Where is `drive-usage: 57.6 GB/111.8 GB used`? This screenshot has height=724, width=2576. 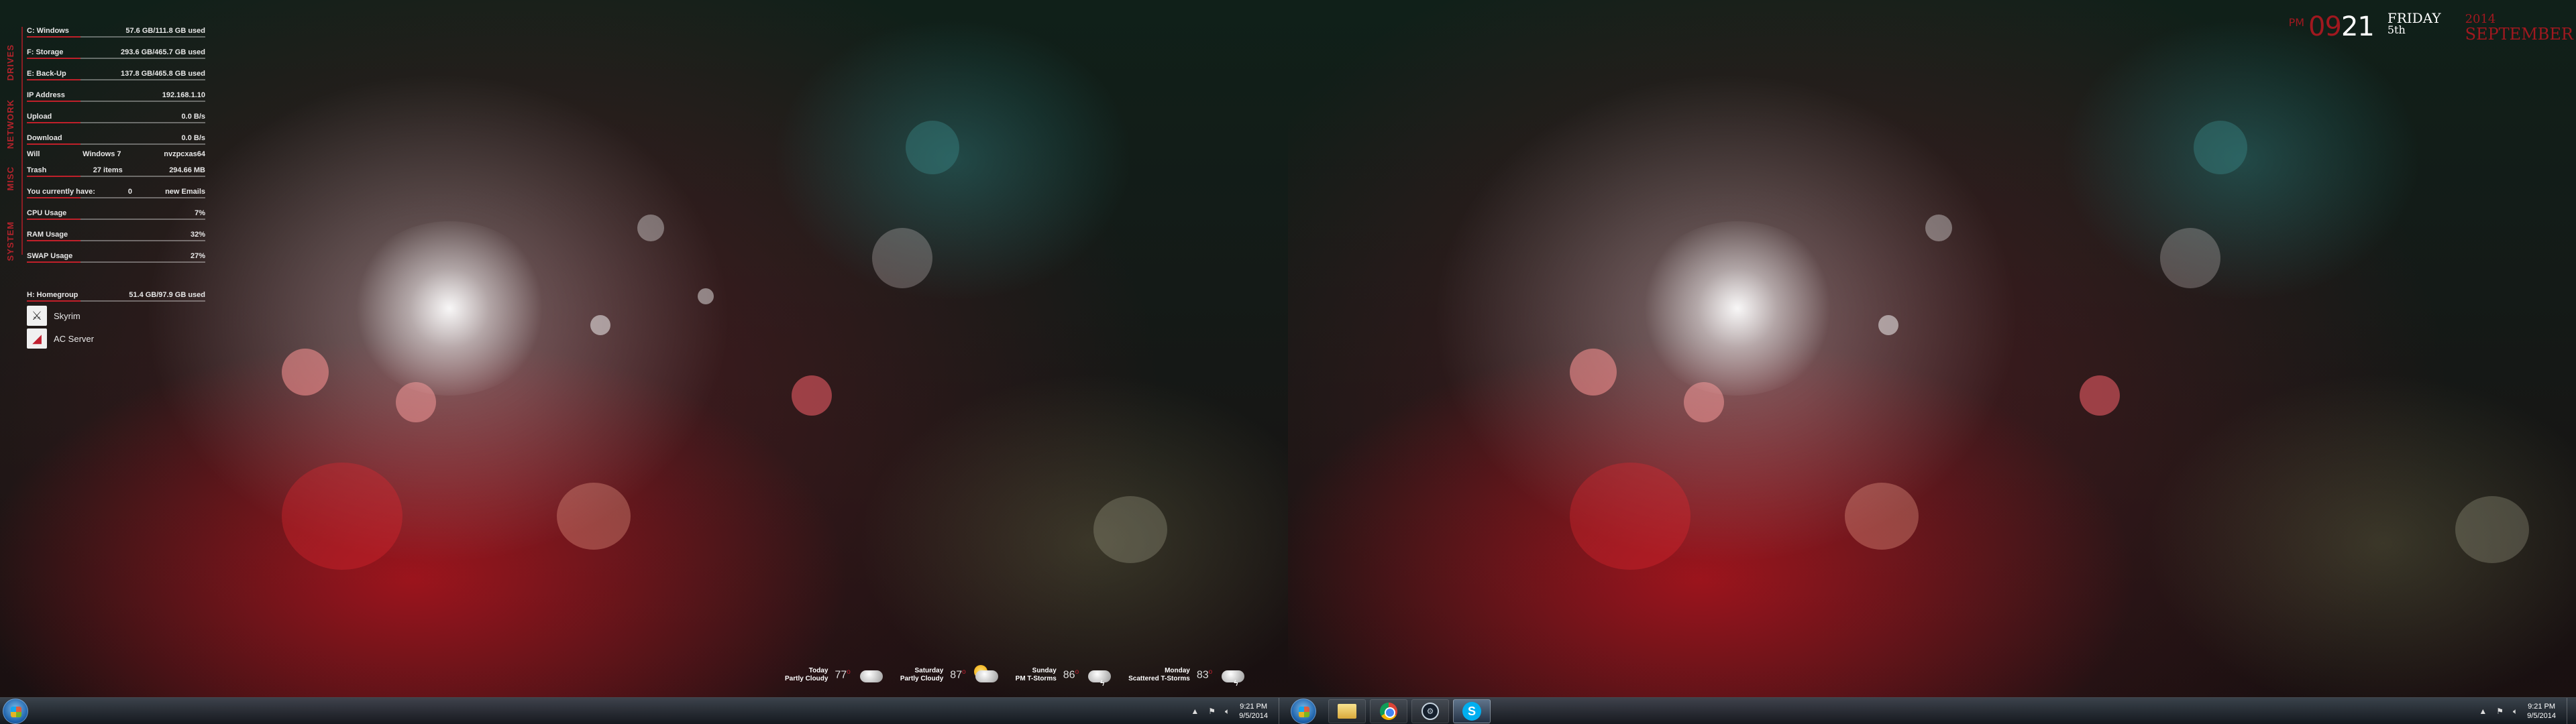
drive-usage: 57.6 GB/111.8 GB used is located at coordinates (165, 31).